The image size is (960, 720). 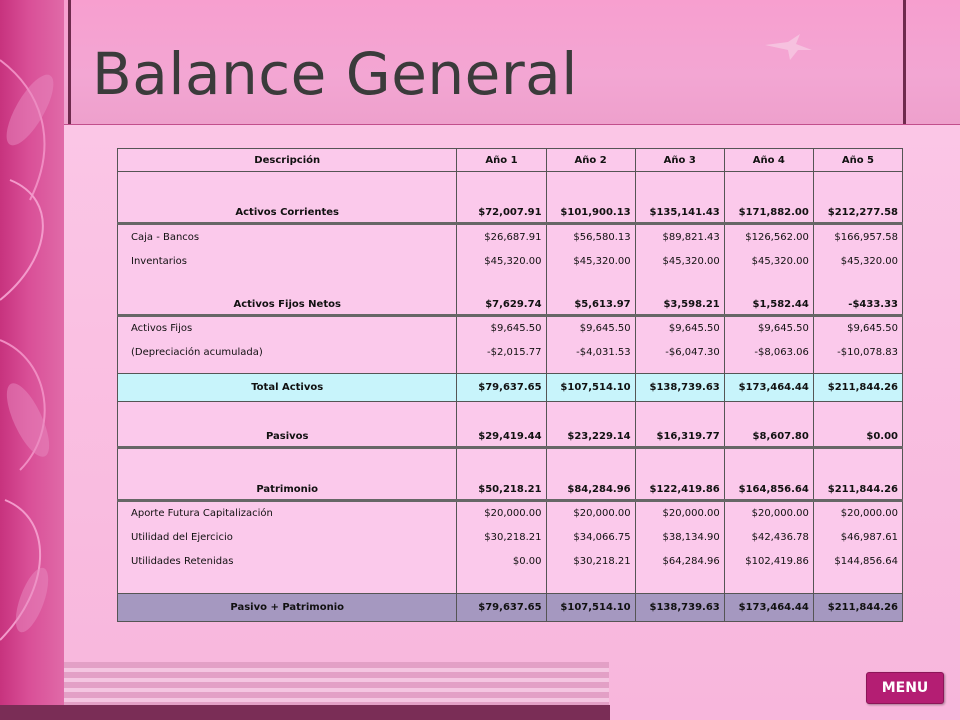 I want to click on value-cell: $171,882.00, so click(x=768, y=198).